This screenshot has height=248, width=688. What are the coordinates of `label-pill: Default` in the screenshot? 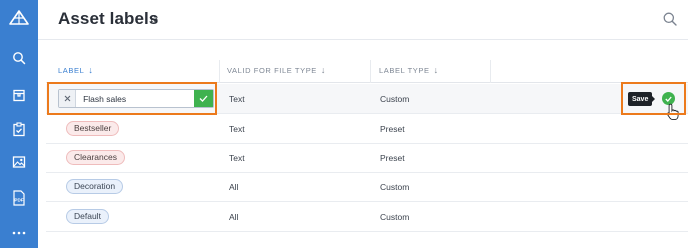 It's located at (87, 216).